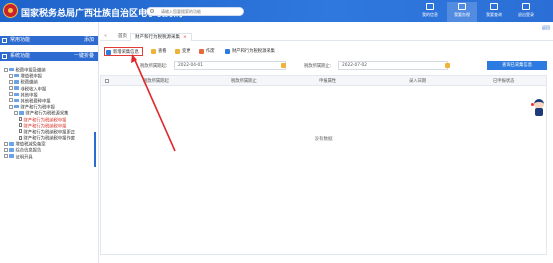 Image resolution: width=553 pixels, height=263 pixels. Describe the element at coordinates (494, 6) in the screenshot. I see `chart-icon` at that location.